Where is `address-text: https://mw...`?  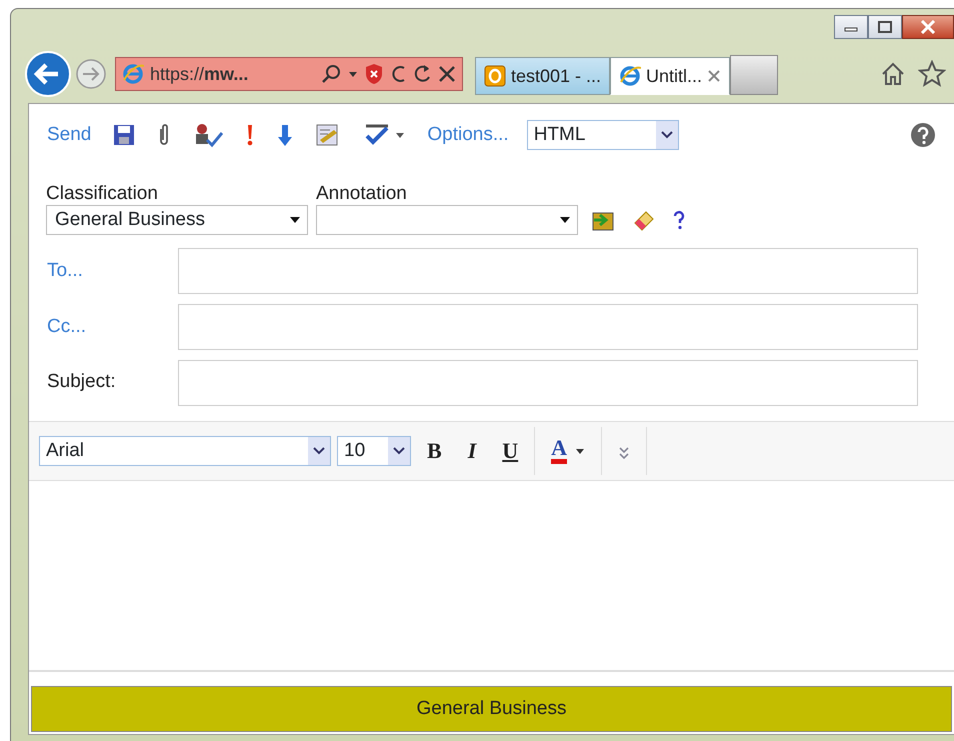 address-text: https://mw... is located at coordinates (200, 74).